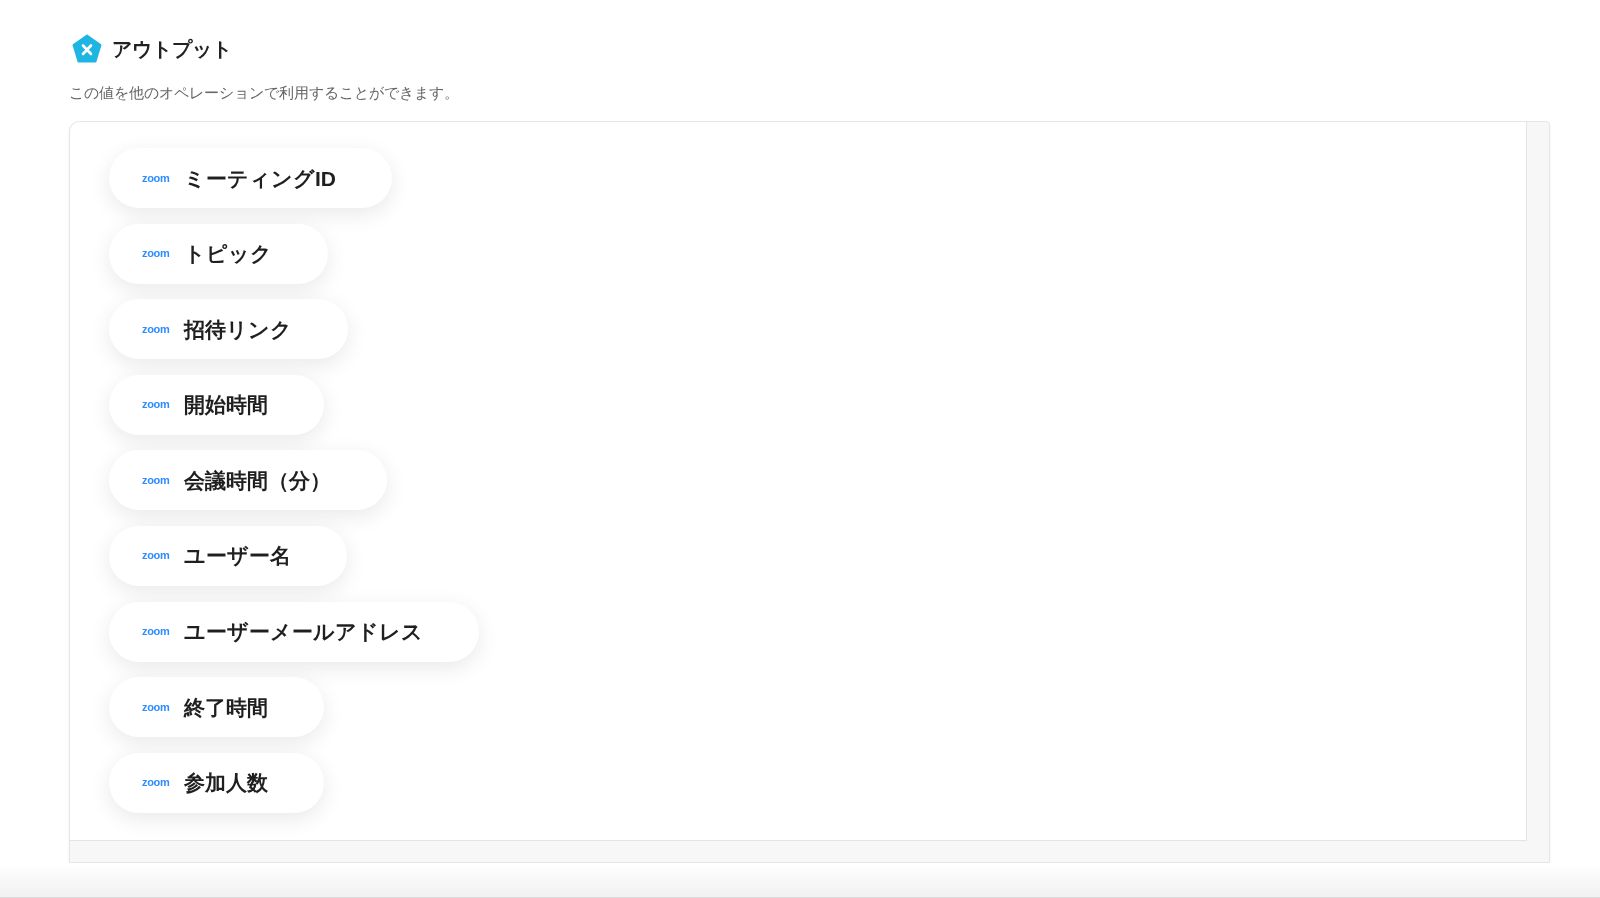 This screenshot has height=898, width=1600. I want to click on output-label: 開始時間, so click(226, 405).